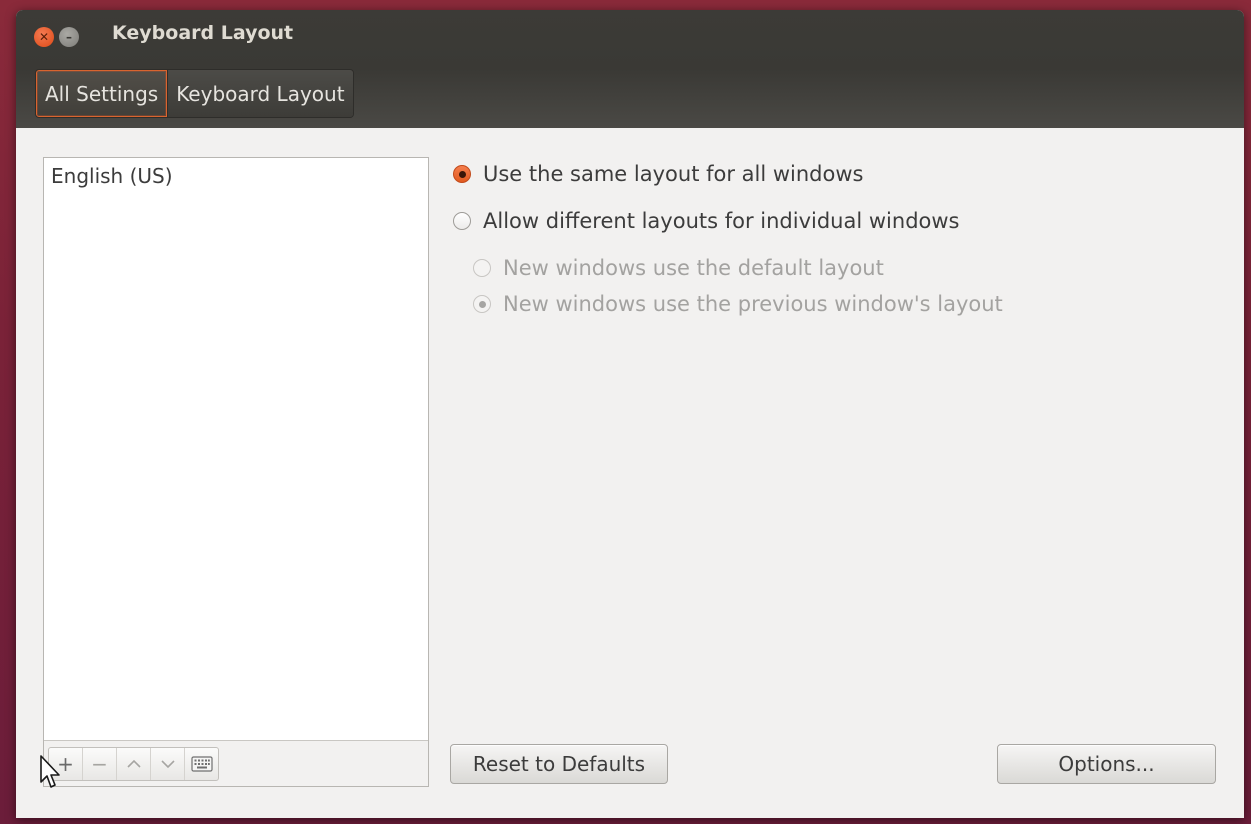 The height and width of the screenshot is (824, 1251). I want to click on chevron-down-icon, so click(167, 763).